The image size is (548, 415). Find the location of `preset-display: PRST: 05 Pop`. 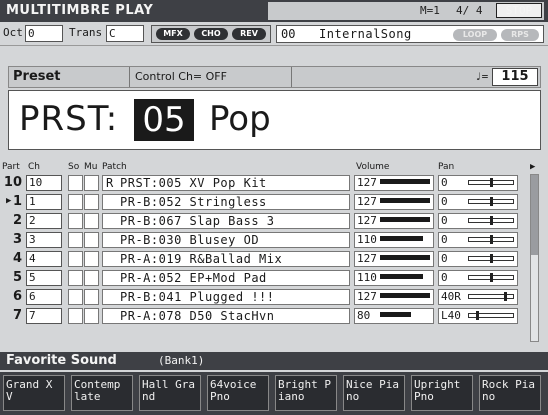

preset-display: PRST: 05 Pop is located at coordinates (274, 120).